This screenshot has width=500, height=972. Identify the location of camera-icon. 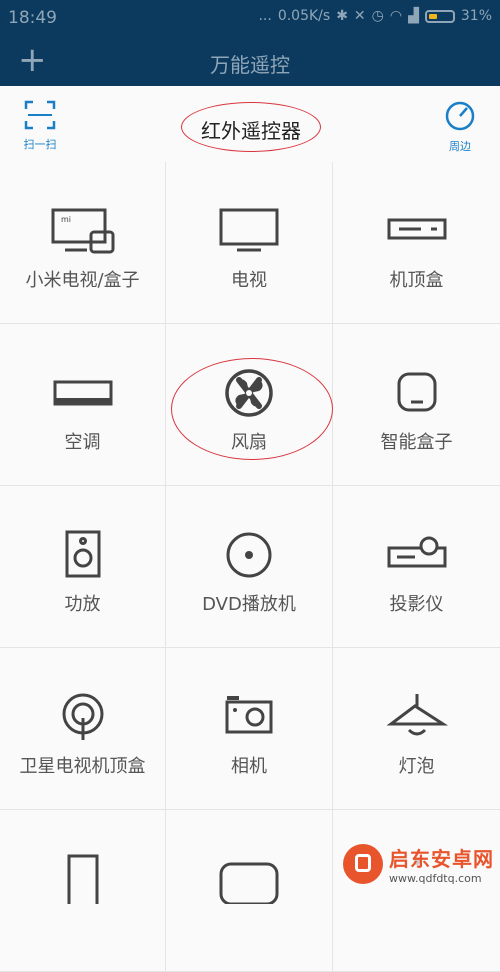
(249, 717).